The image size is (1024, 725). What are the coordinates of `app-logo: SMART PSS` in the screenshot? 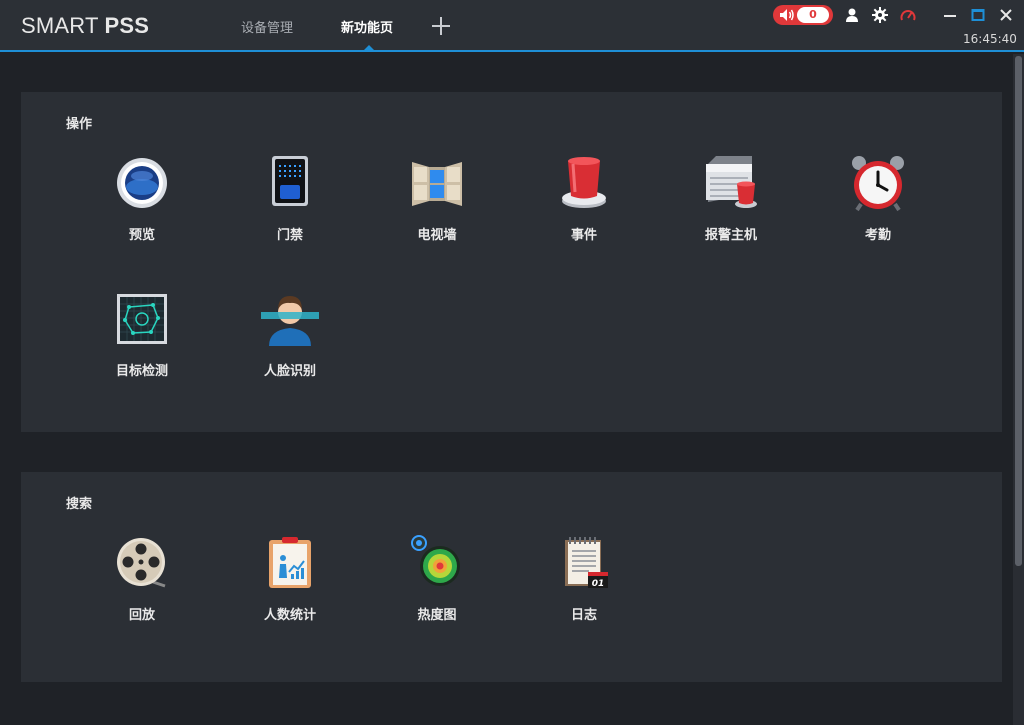 It's located at (85, 25).